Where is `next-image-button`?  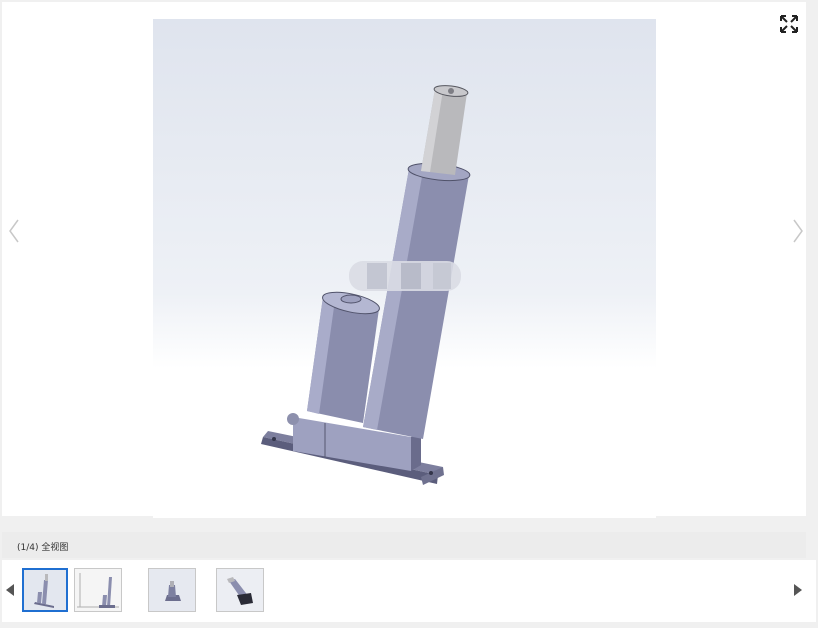
next-image-button is located at coordinates (798, 231).